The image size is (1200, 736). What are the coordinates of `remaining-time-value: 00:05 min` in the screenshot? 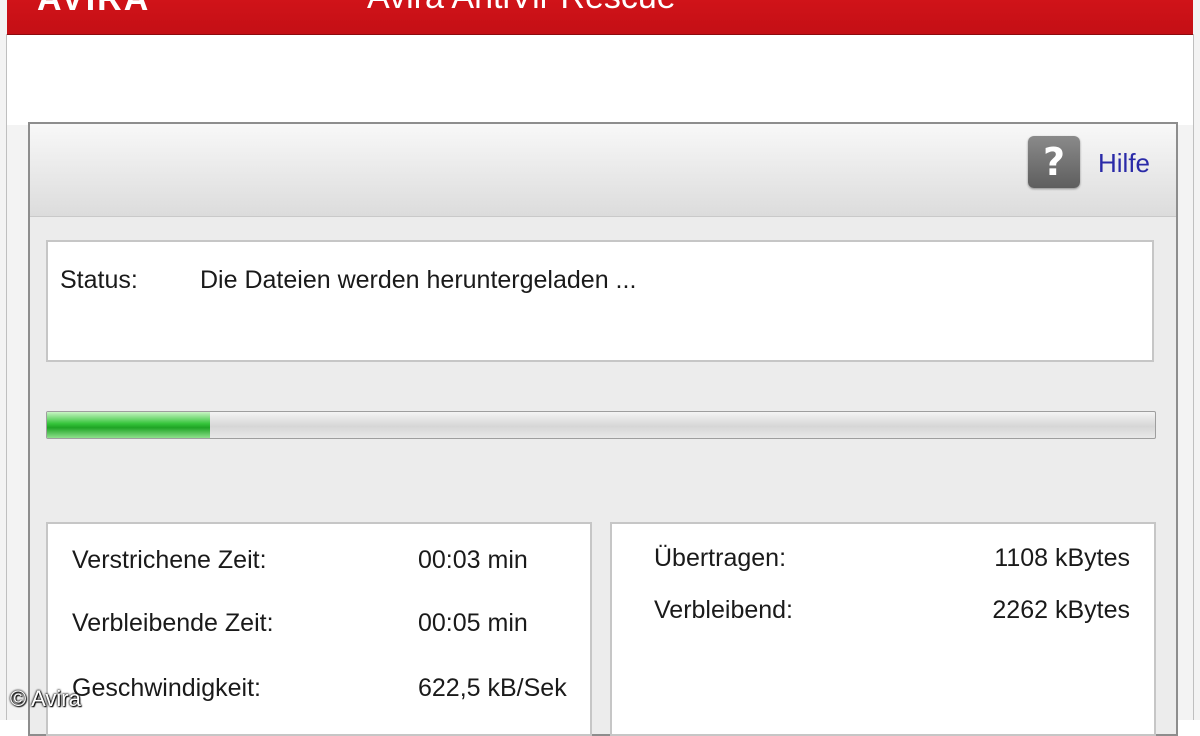 It's located at (473, 623).